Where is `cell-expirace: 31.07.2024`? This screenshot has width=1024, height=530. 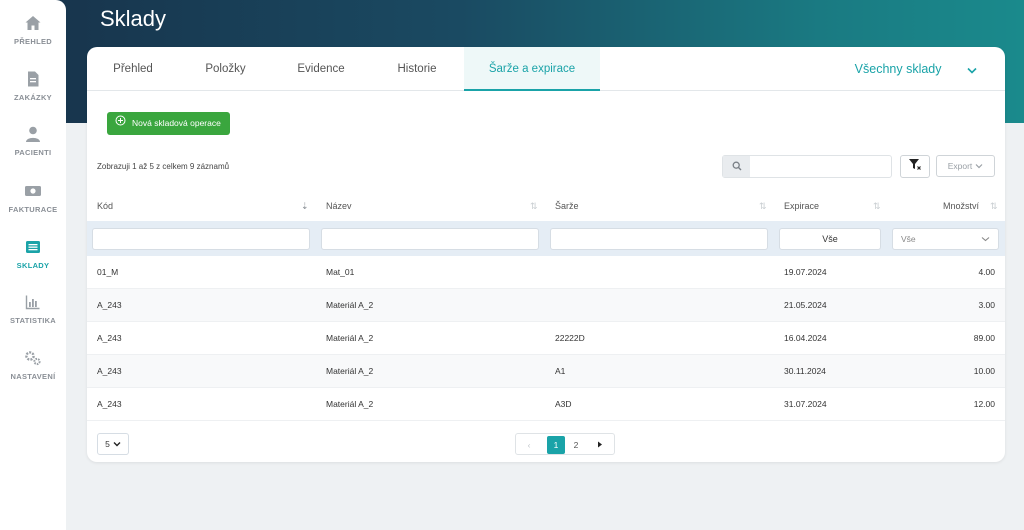
cell-expirace: 31.07.2024 is located at coordinates (805, 404).